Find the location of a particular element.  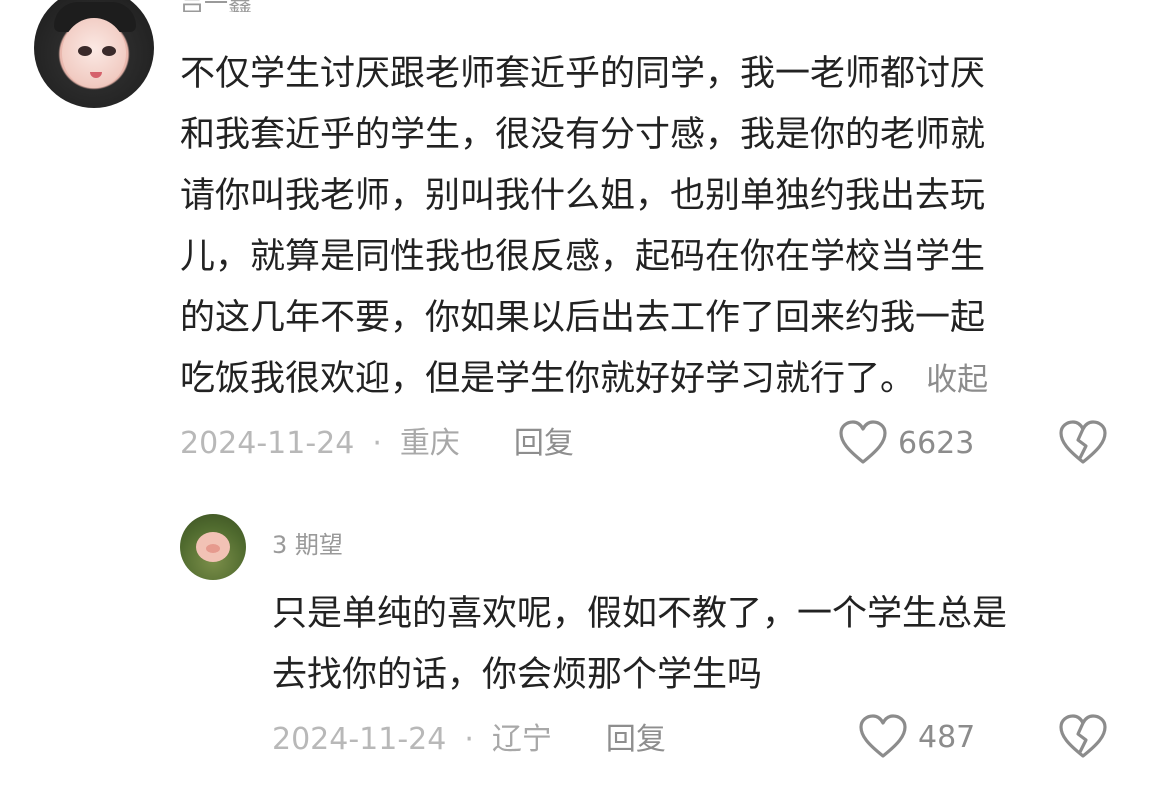

like-button: 6623 is located at coordinates (906, 443).